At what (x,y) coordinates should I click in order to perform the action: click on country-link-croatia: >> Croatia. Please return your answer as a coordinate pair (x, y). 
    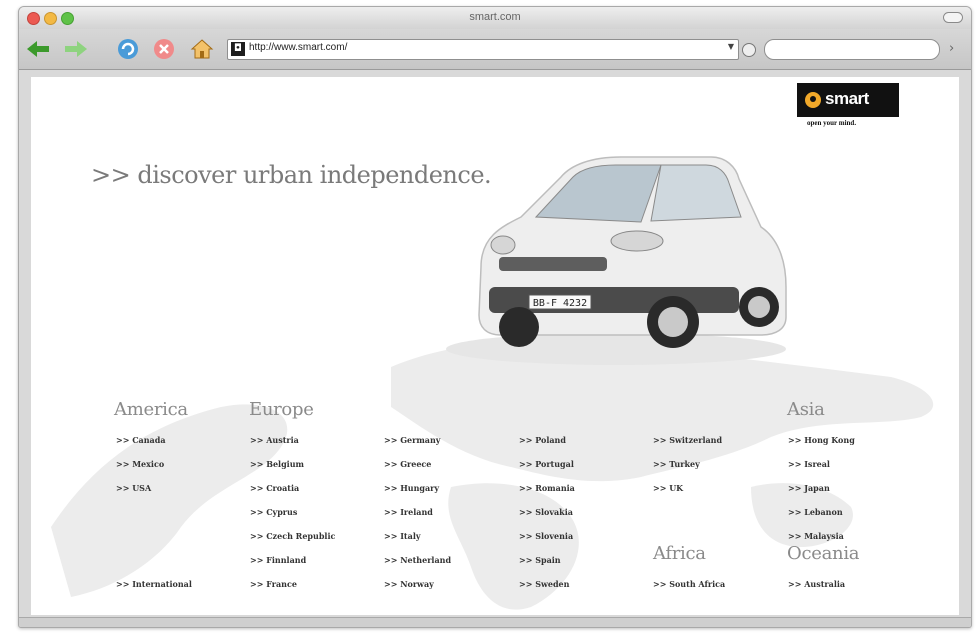
    Looking at the image, I should click on (274, 488).